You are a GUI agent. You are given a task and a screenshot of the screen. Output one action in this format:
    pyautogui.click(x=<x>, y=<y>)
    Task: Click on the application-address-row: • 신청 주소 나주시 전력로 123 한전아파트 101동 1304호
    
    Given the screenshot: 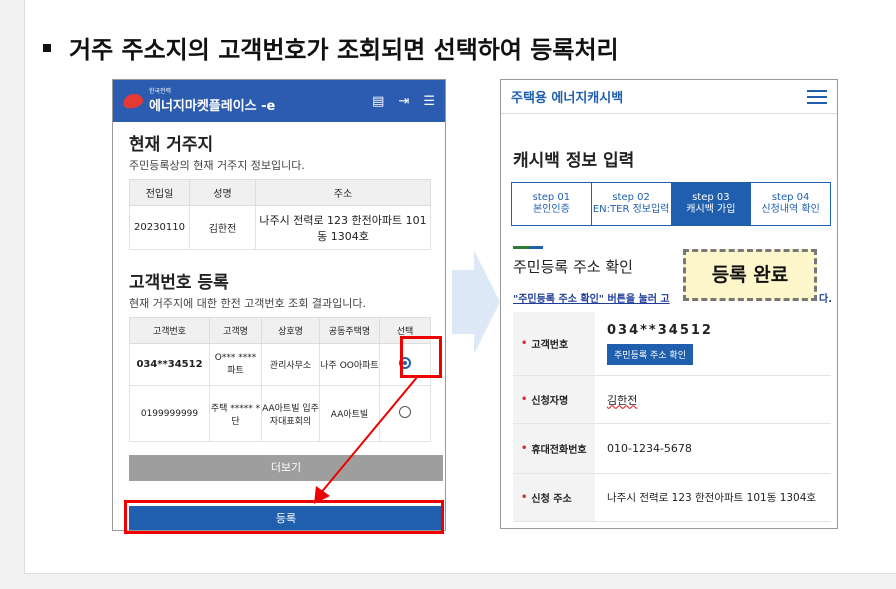 What is the action you would take?
    pyautogui.click(x=672, y=498)
    